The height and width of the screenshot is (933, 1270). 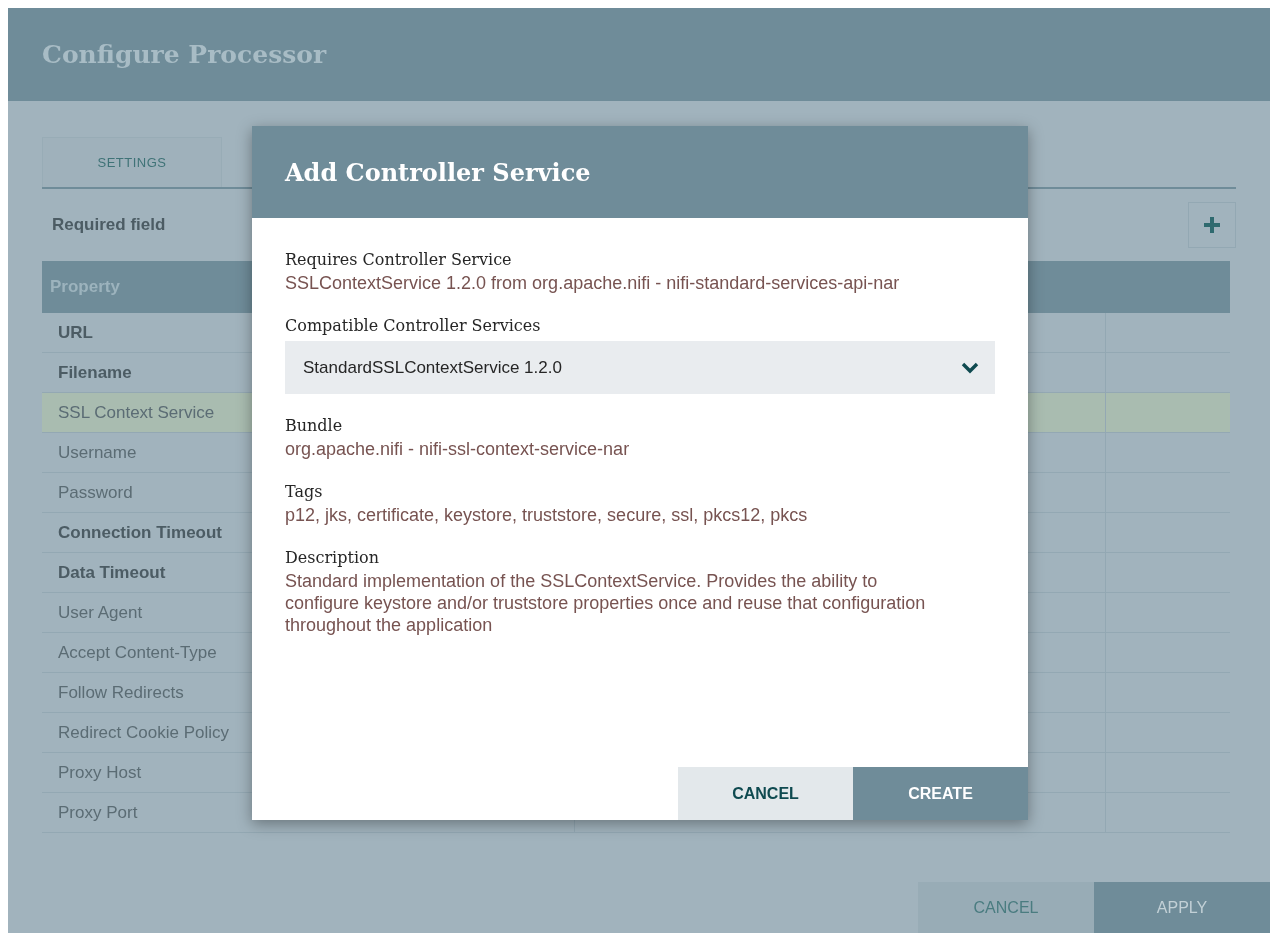 I want to click on field-label: Requires Controller Service, so click(x=399, y=259).